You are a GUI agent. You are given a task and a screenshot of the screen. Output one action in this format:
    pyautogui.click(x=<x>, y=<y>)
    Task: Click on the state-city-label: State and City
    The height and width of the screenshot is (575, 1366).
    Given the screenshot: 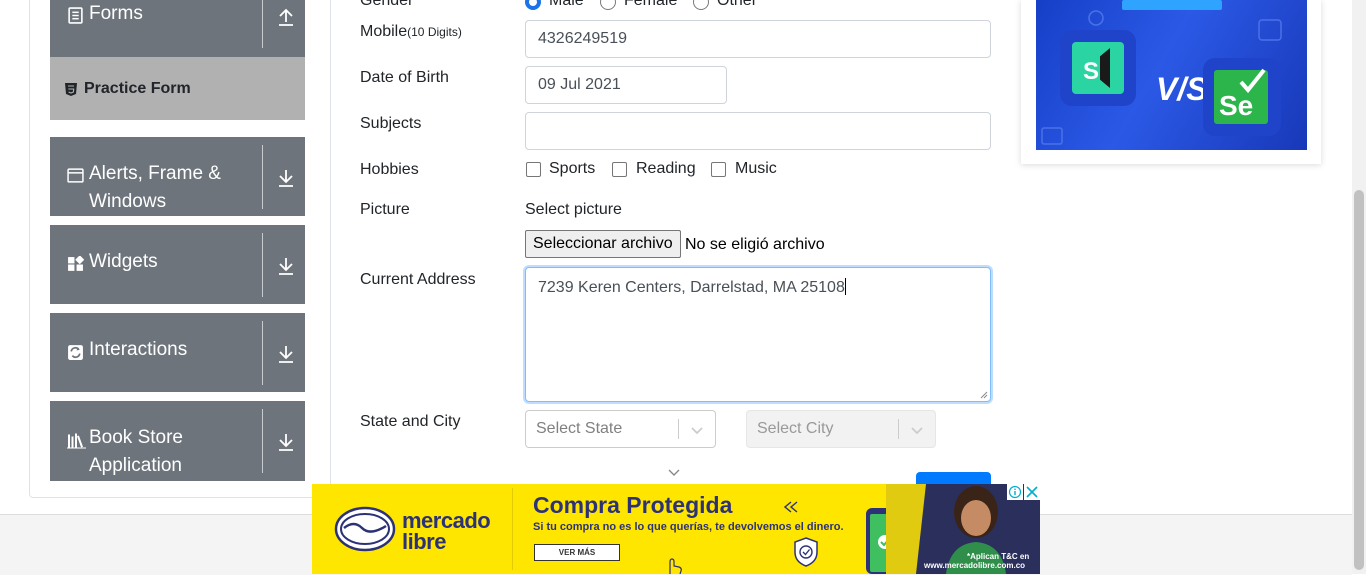 What is the action you would take?
    pyautogui.click(x=410, y=421)
    